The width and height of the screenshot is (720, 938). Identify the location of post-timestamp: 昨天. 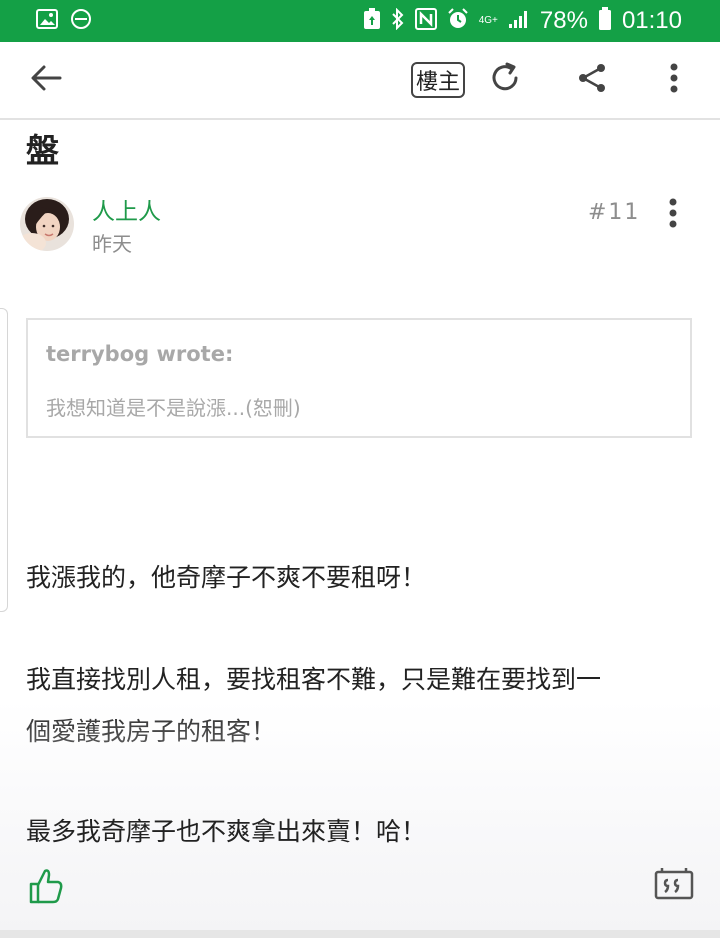
(112, 244).